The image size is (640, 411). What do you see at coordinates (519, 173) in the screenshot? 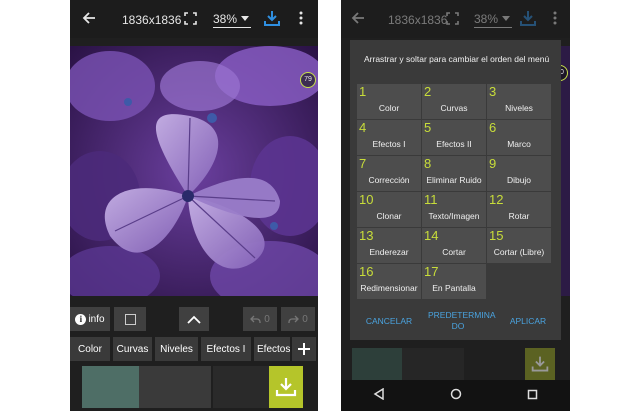
I see `menu-order-item-dibujo: 9 Dibujo` at bounding box center [519, 173].